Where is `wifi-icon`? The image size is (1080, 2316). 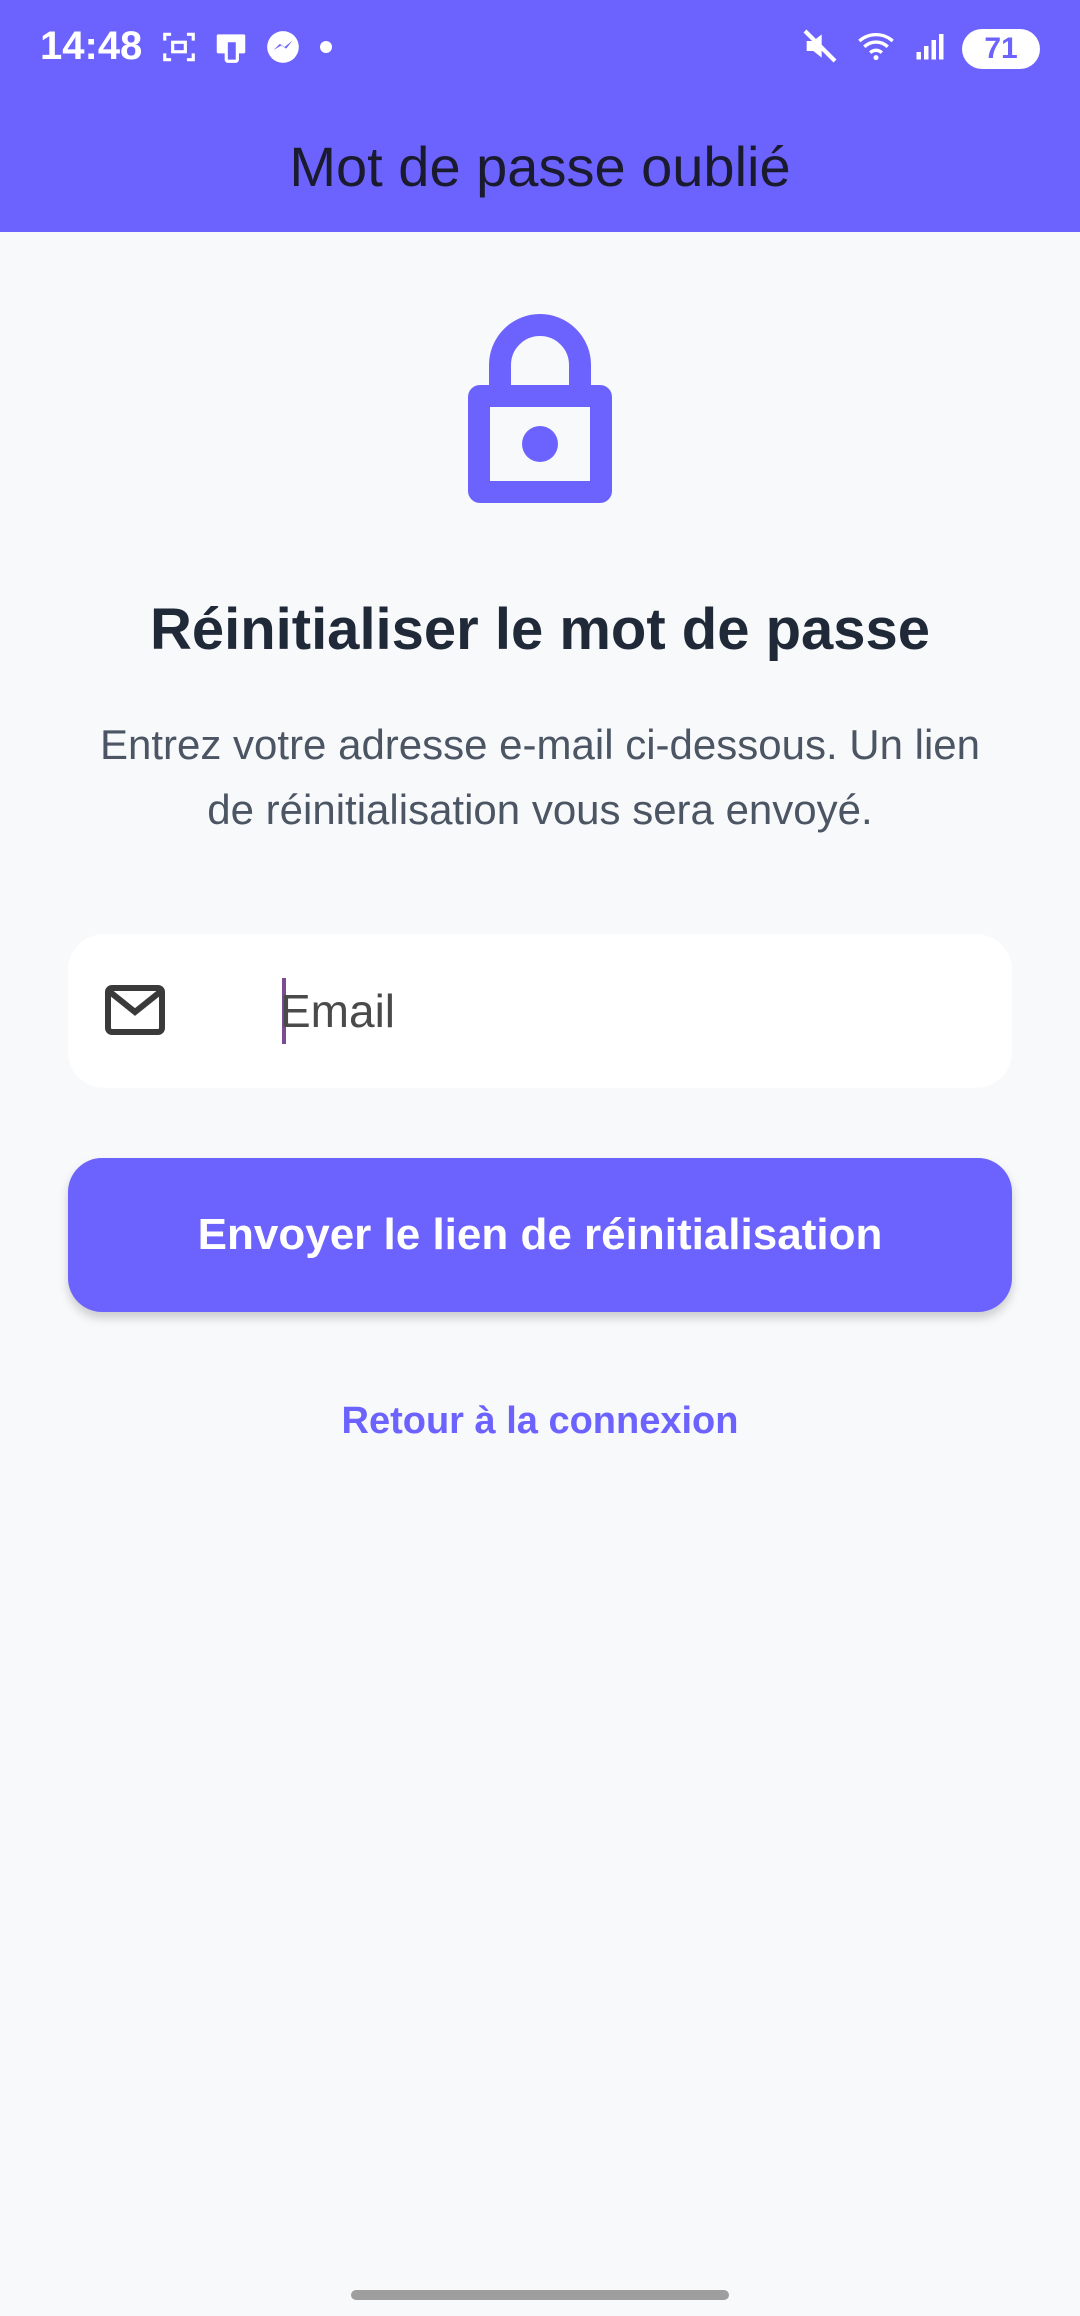
wifi-icon is located at coordinates (876, 48).